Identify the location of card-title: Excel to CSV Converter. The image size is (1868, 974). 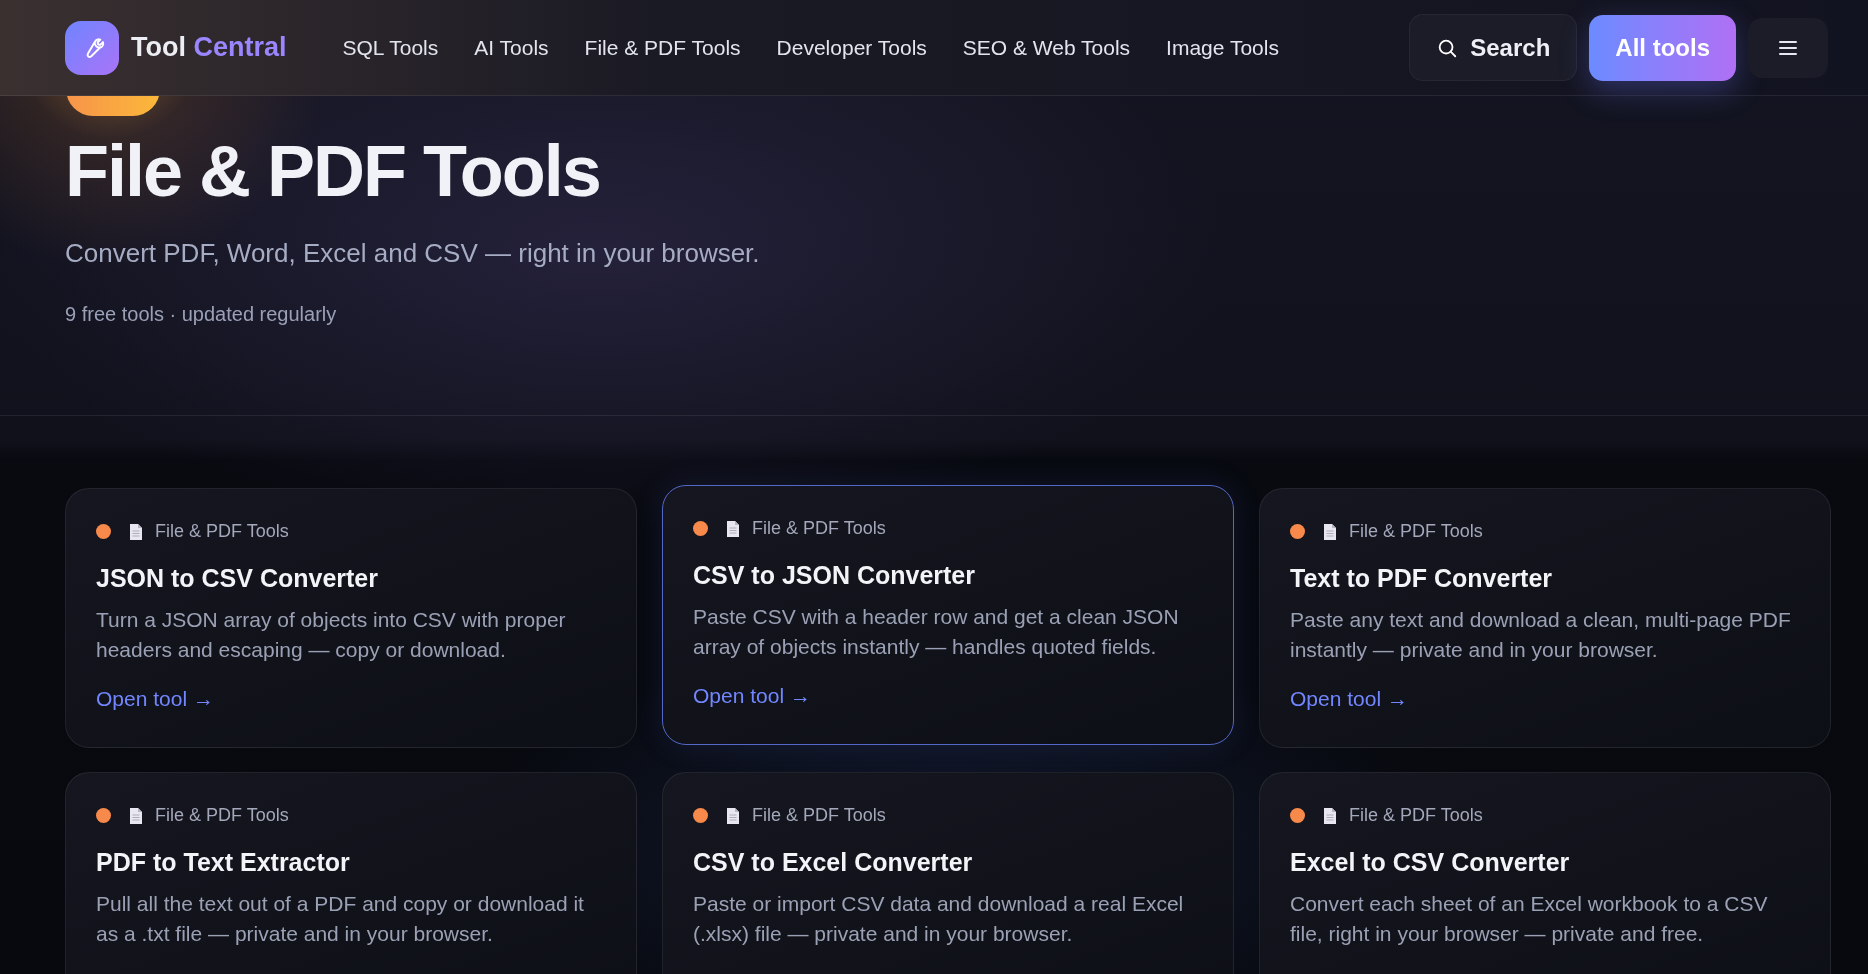
(1430, 862).